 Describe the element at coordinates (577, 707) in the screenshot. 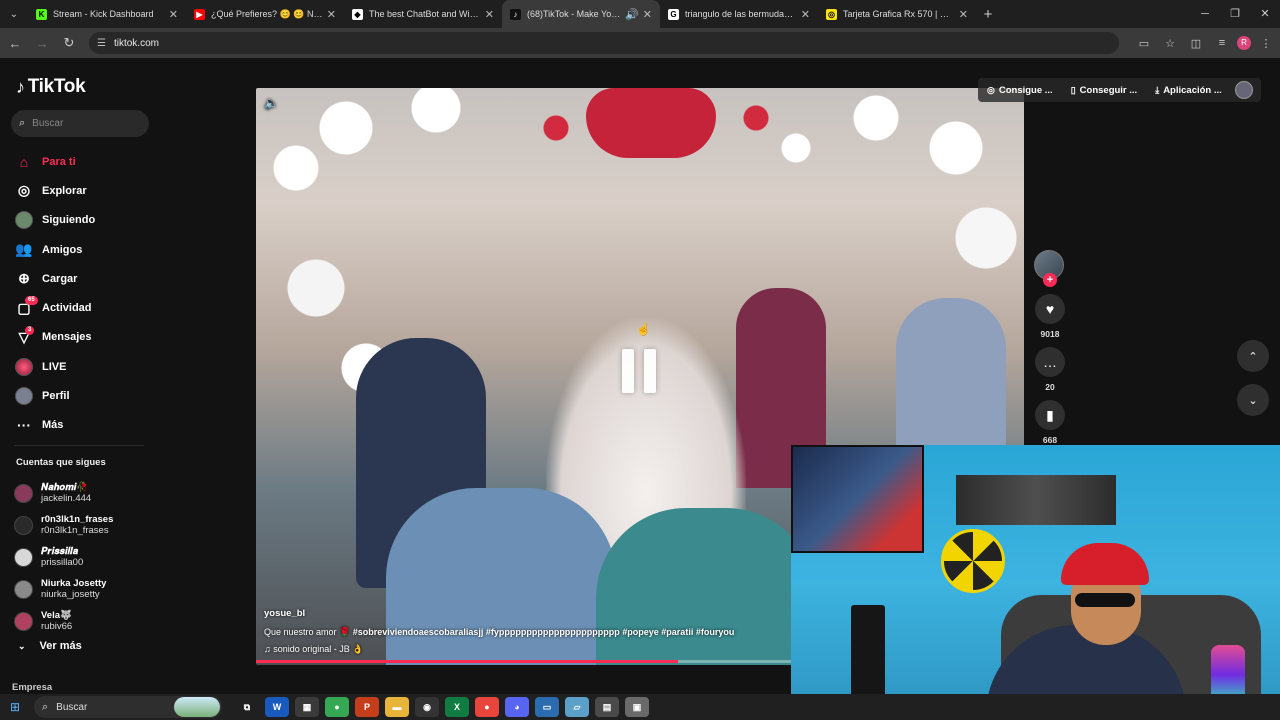

I see `notes-app-icon: ▱` at that location.